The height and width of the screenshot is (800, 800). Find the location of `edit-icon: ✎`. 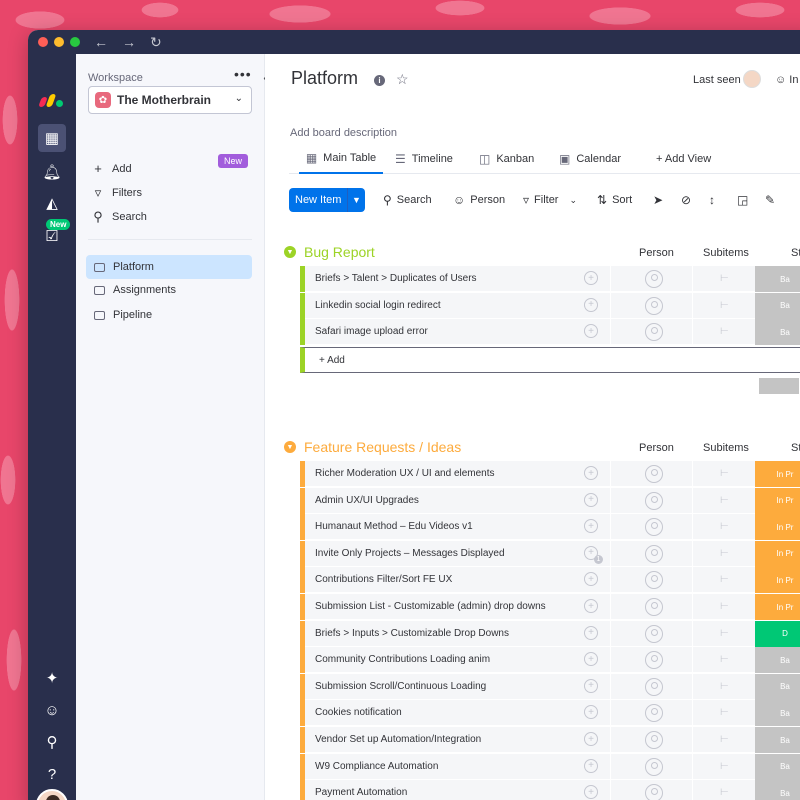

edit-icon: ✎ is located at coordinates (770, 200).